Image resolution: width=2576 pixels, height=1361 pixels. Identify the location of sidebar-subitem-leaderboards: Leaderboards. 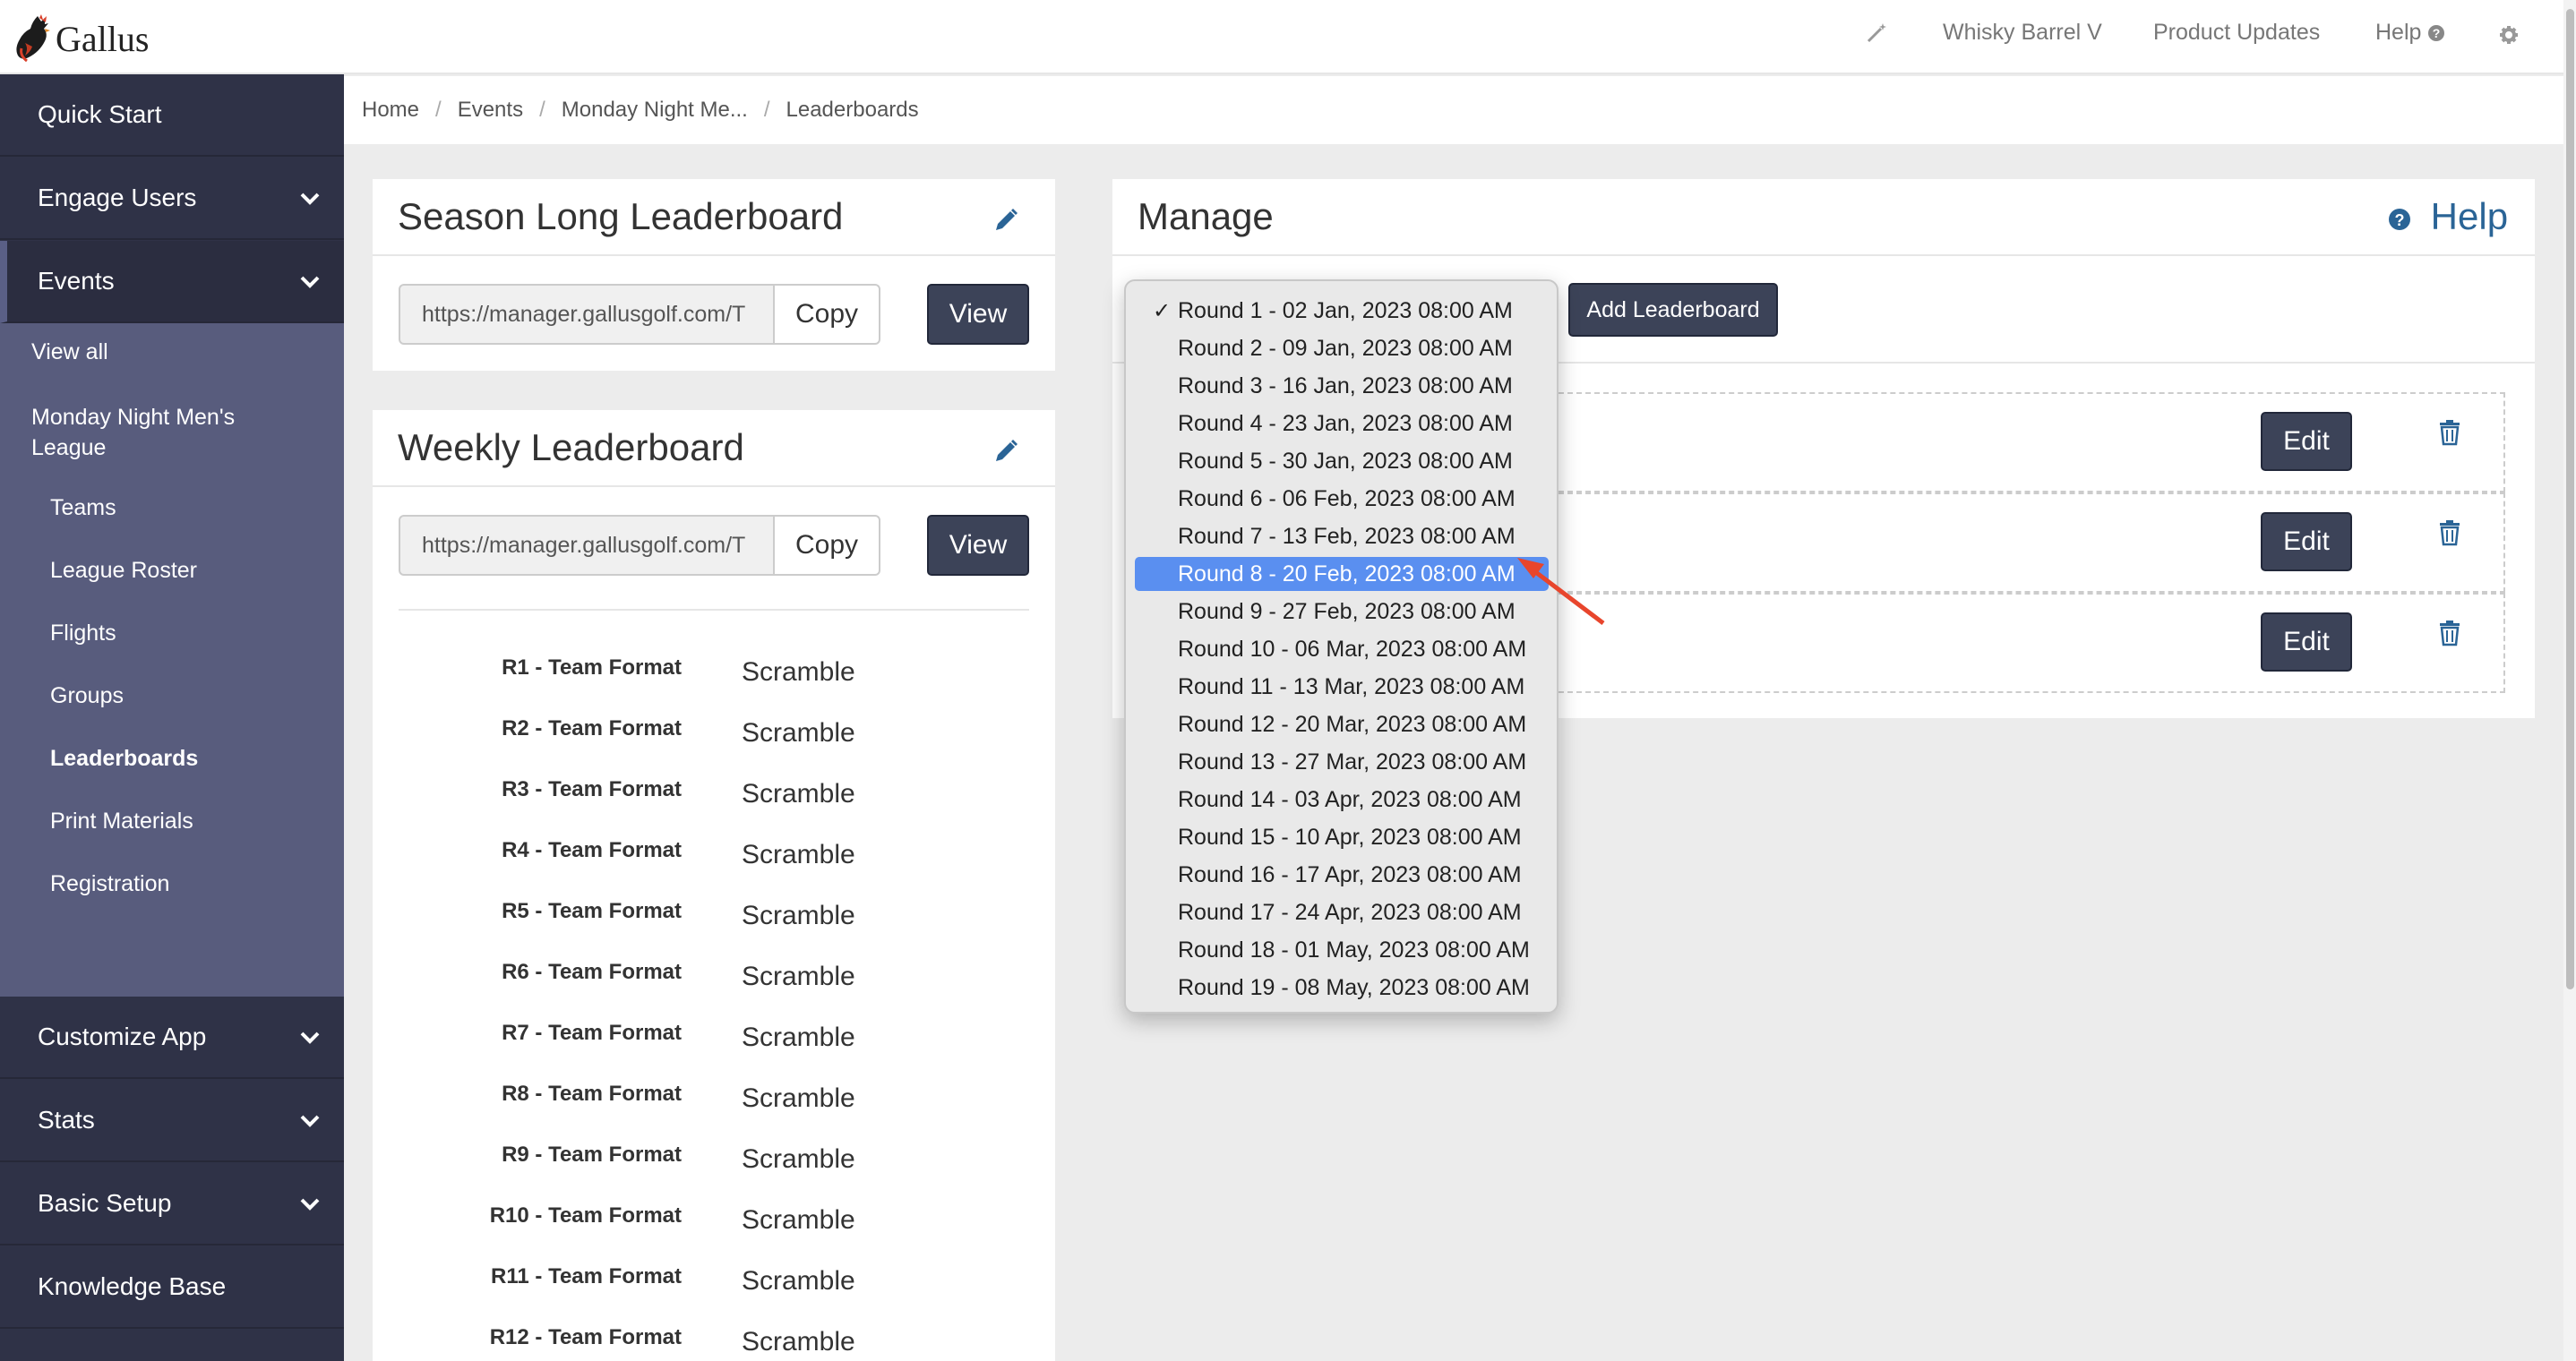
(124, 759).